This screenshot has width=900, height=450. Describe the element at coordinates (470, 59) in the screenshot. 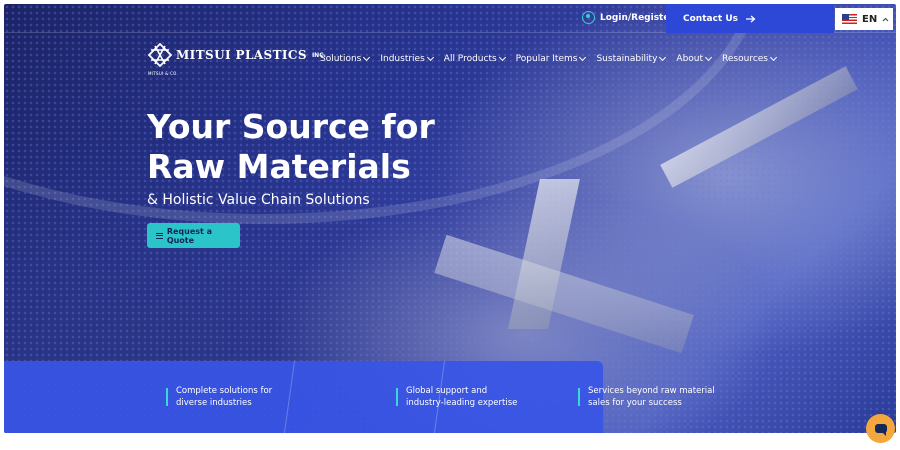

I see `nav-label: All Products` at that location.